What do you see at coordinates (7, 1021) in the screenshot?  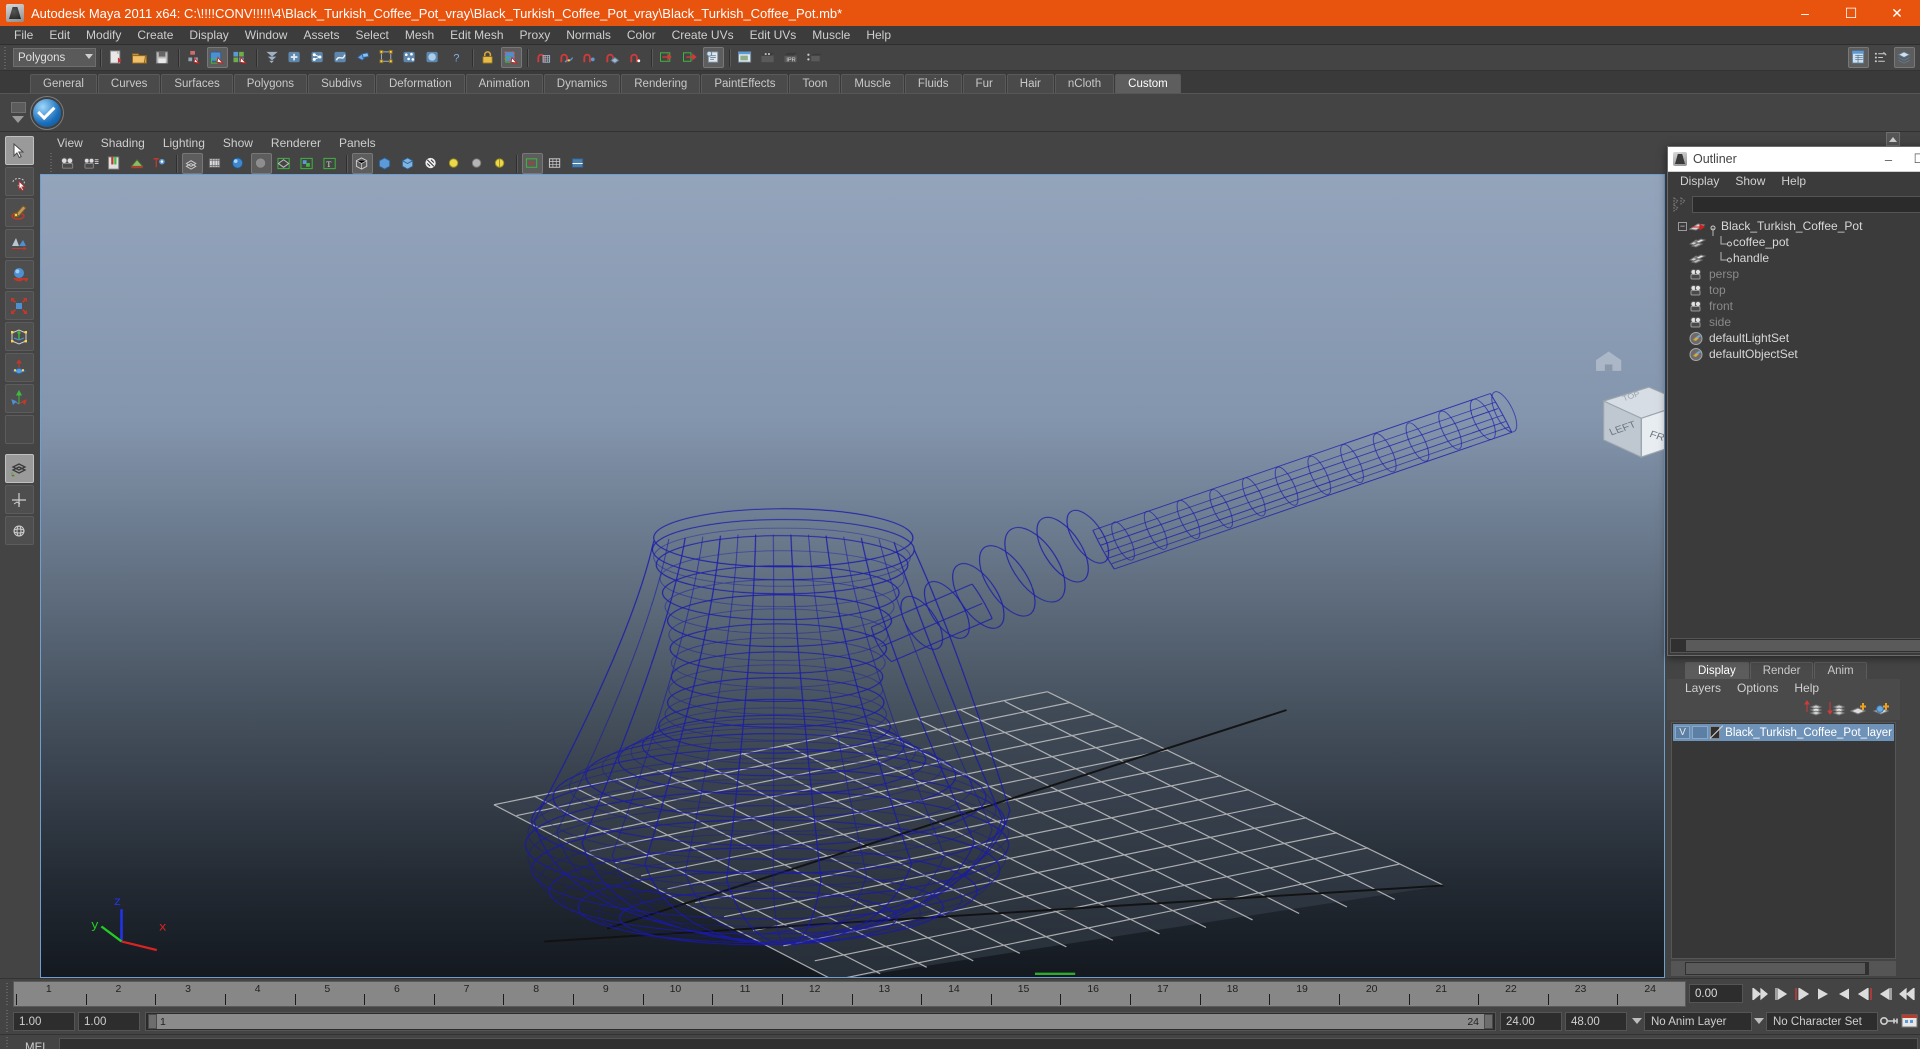 I see `range-slider-grip` at bounding box center [7, 1021].